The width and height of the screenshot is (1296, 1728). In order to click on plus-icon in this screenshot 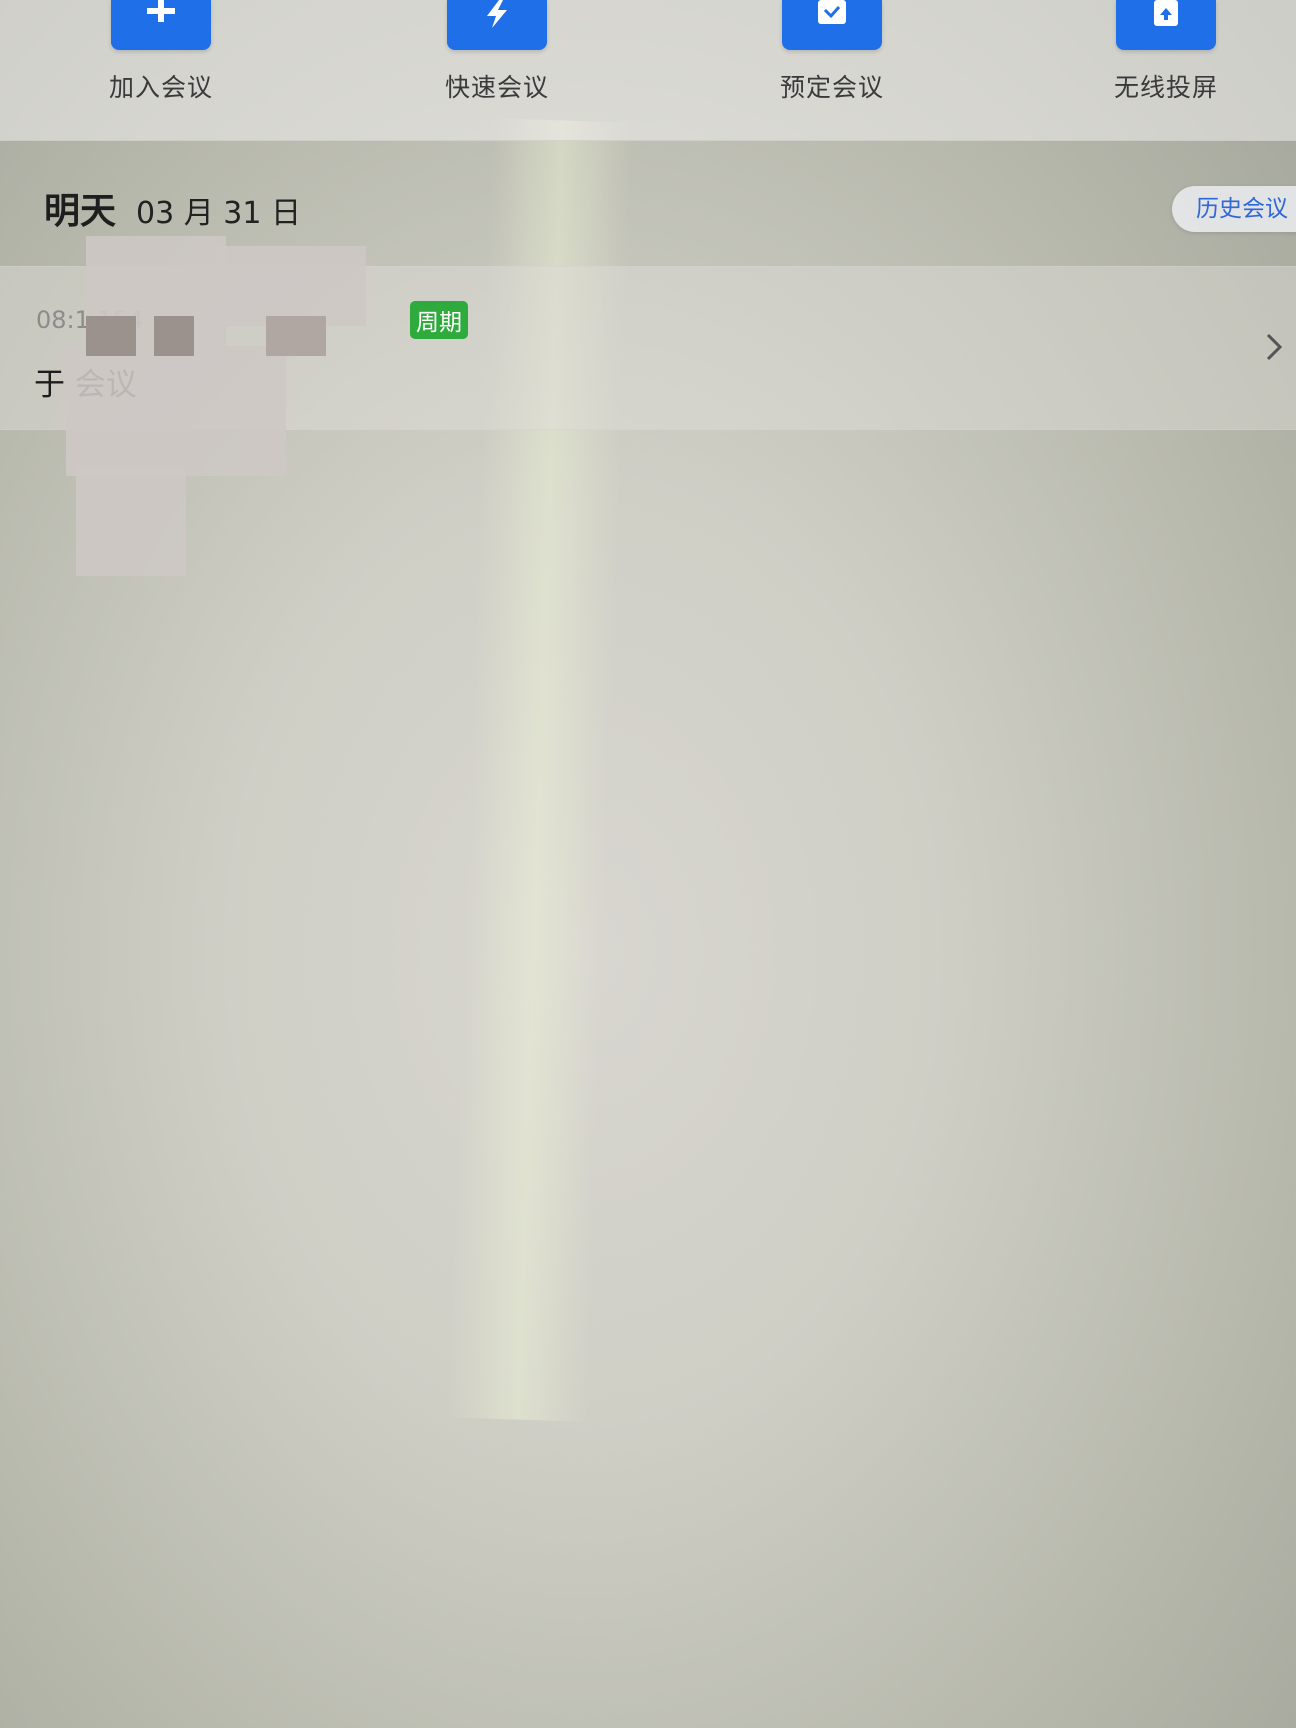, I will do `click(161, 11)`.